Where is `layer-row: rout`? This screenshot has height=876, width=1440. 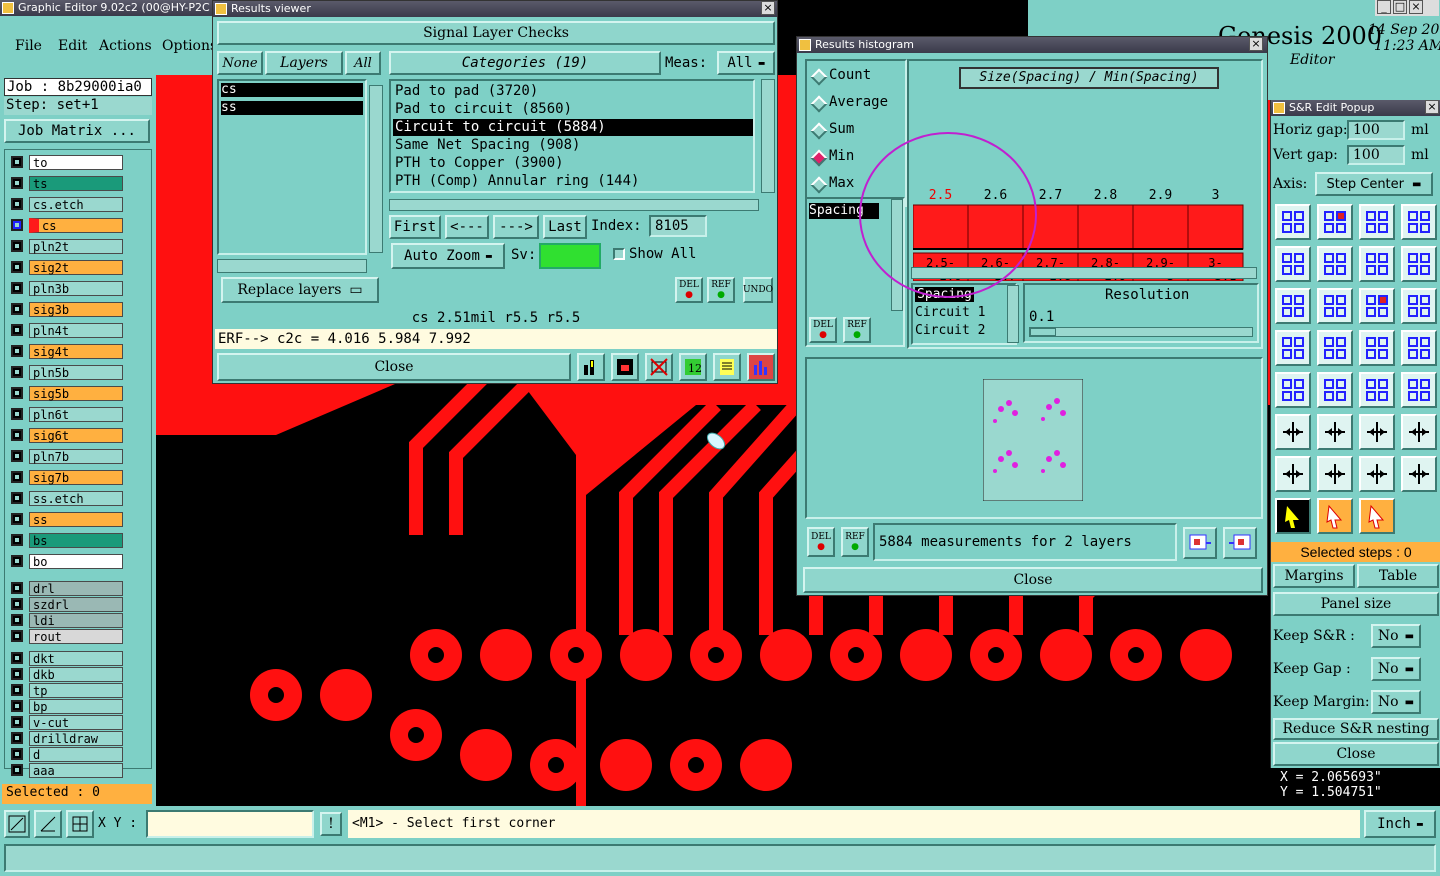 layer-row: rout is located at coordinates (65, 636).